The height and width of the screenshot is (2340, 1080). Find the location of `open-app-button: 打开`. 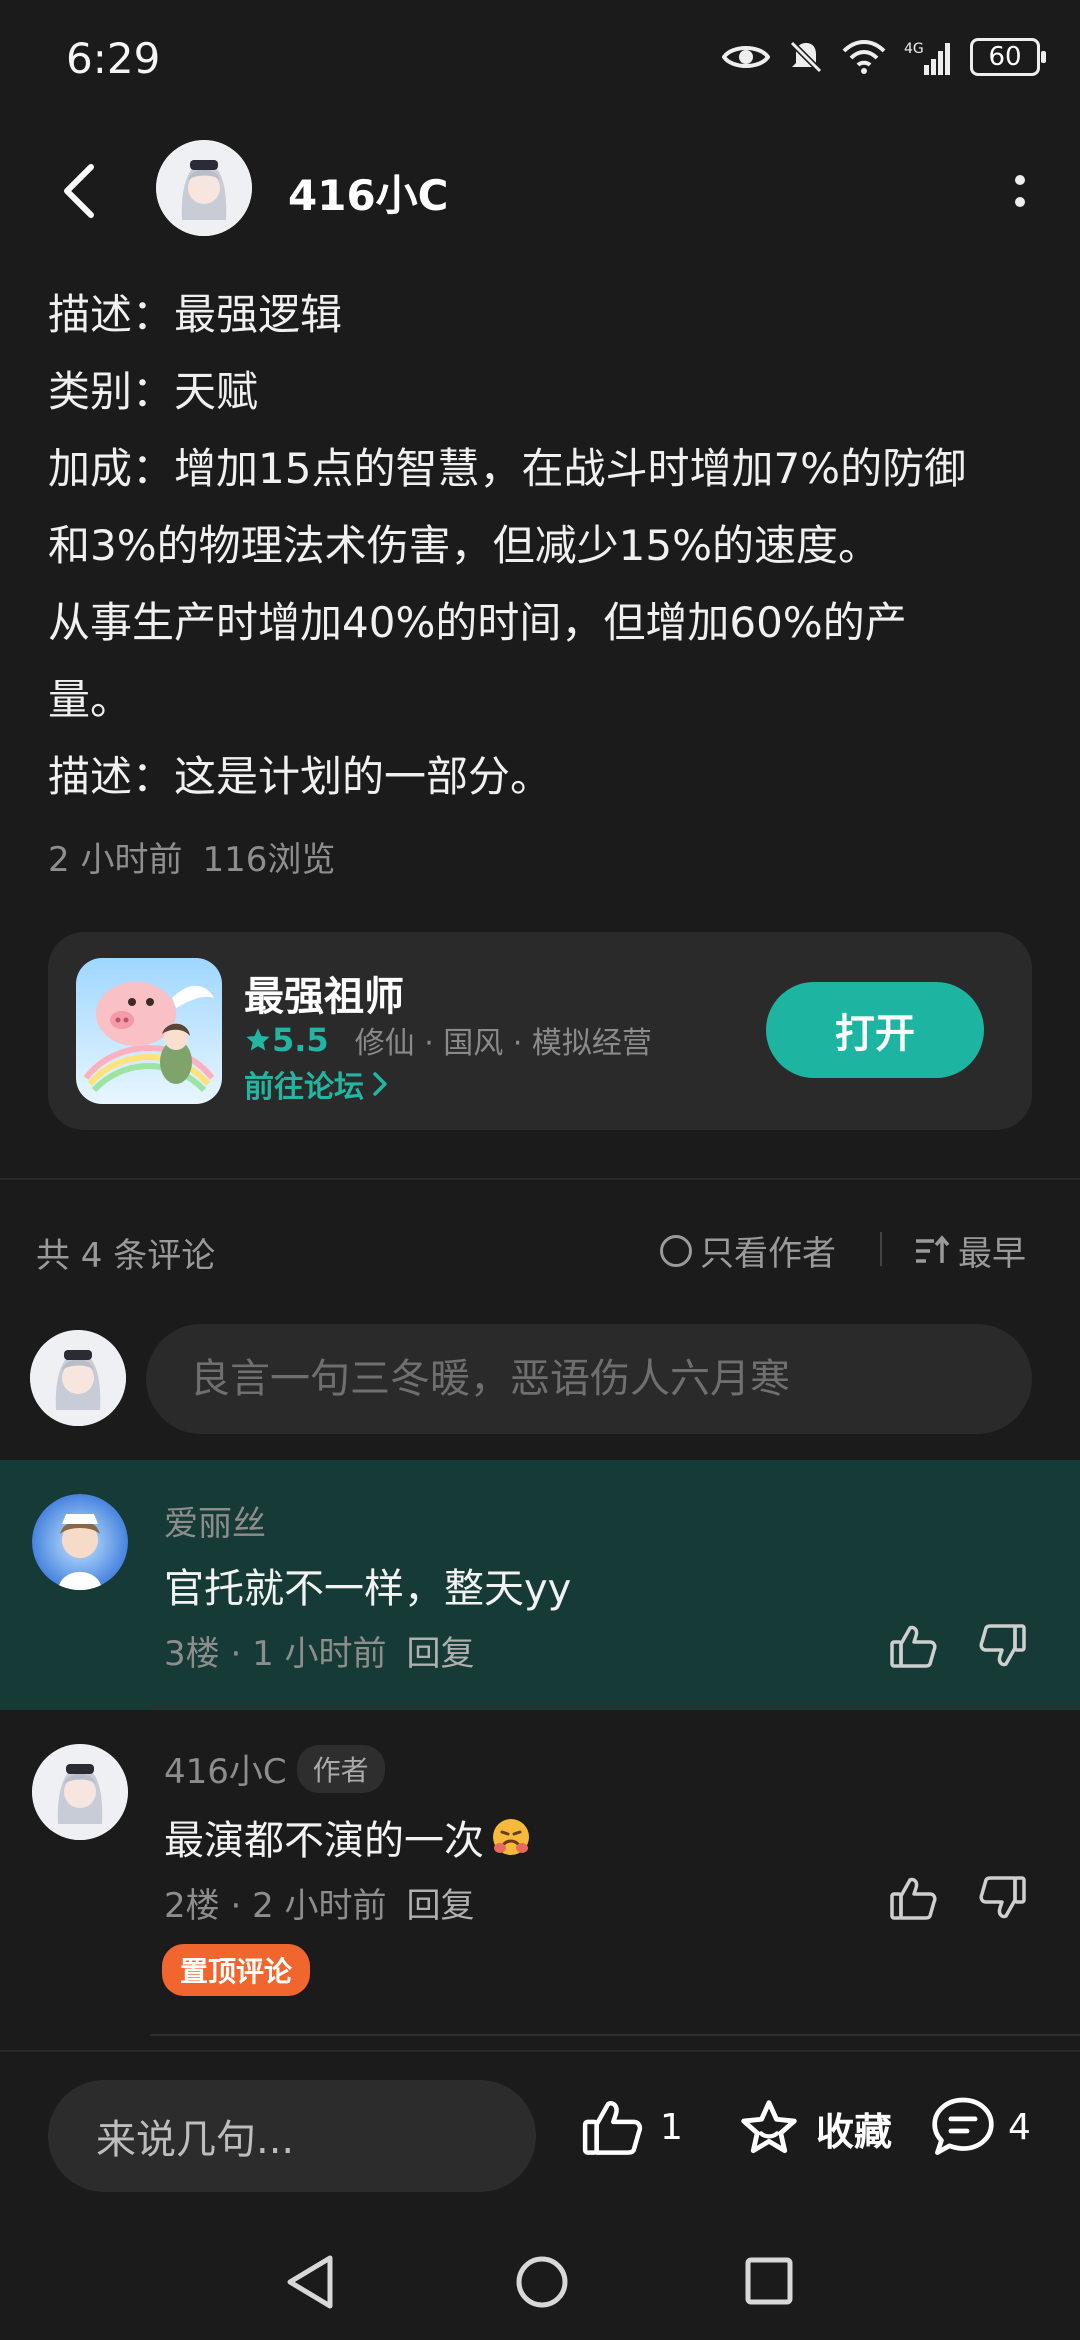

open-app-button: 打开 is located at coordinates (875, 1030).